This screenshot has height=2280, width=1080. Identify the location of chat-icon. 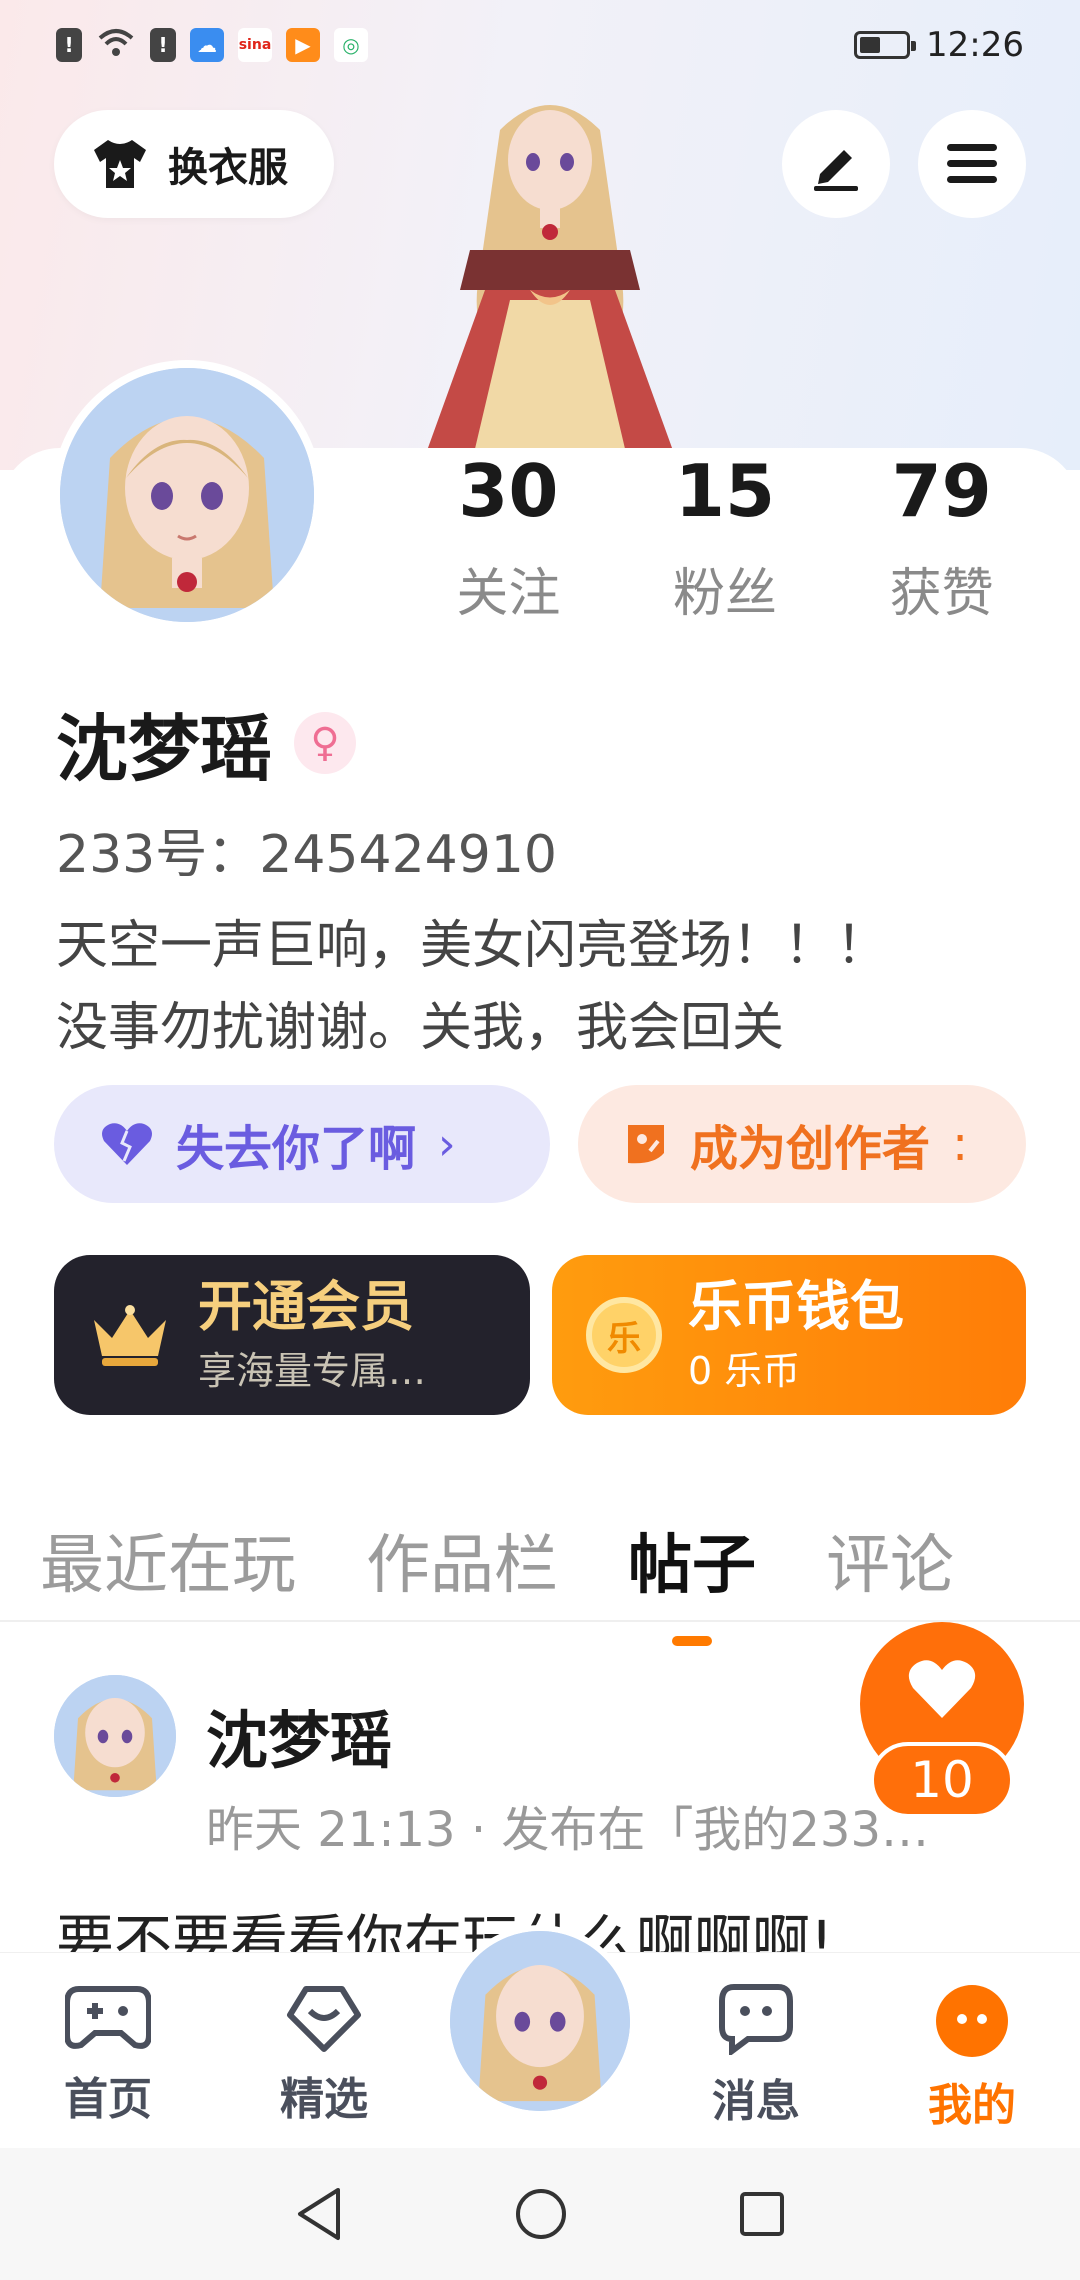
(756, 2019).